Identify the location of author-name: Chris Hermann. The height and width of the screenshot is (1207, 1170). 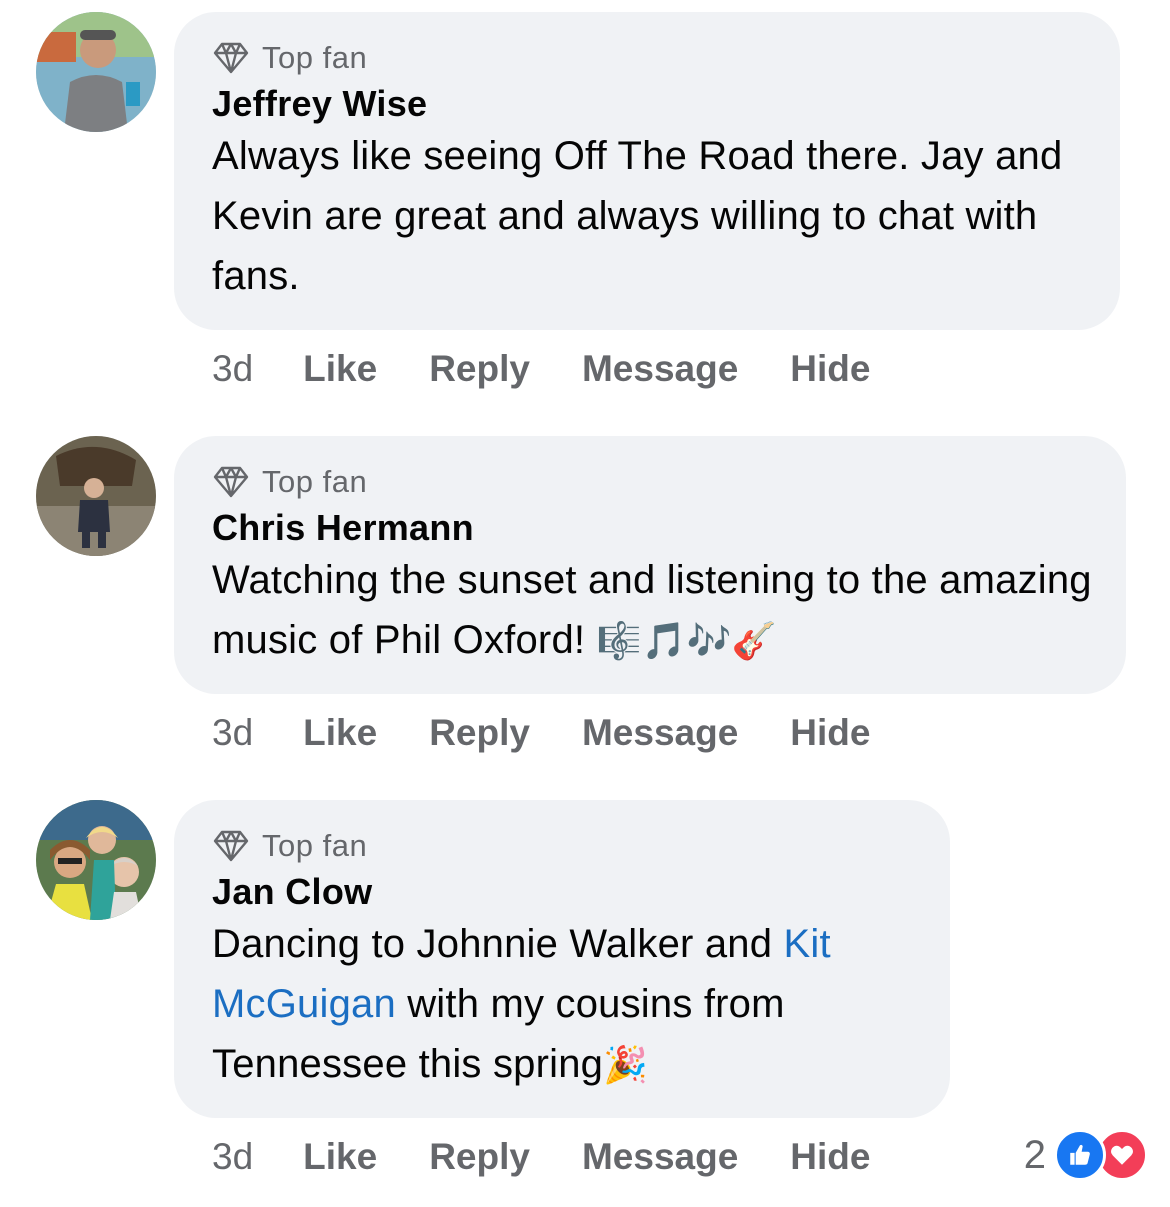
(650, 528).